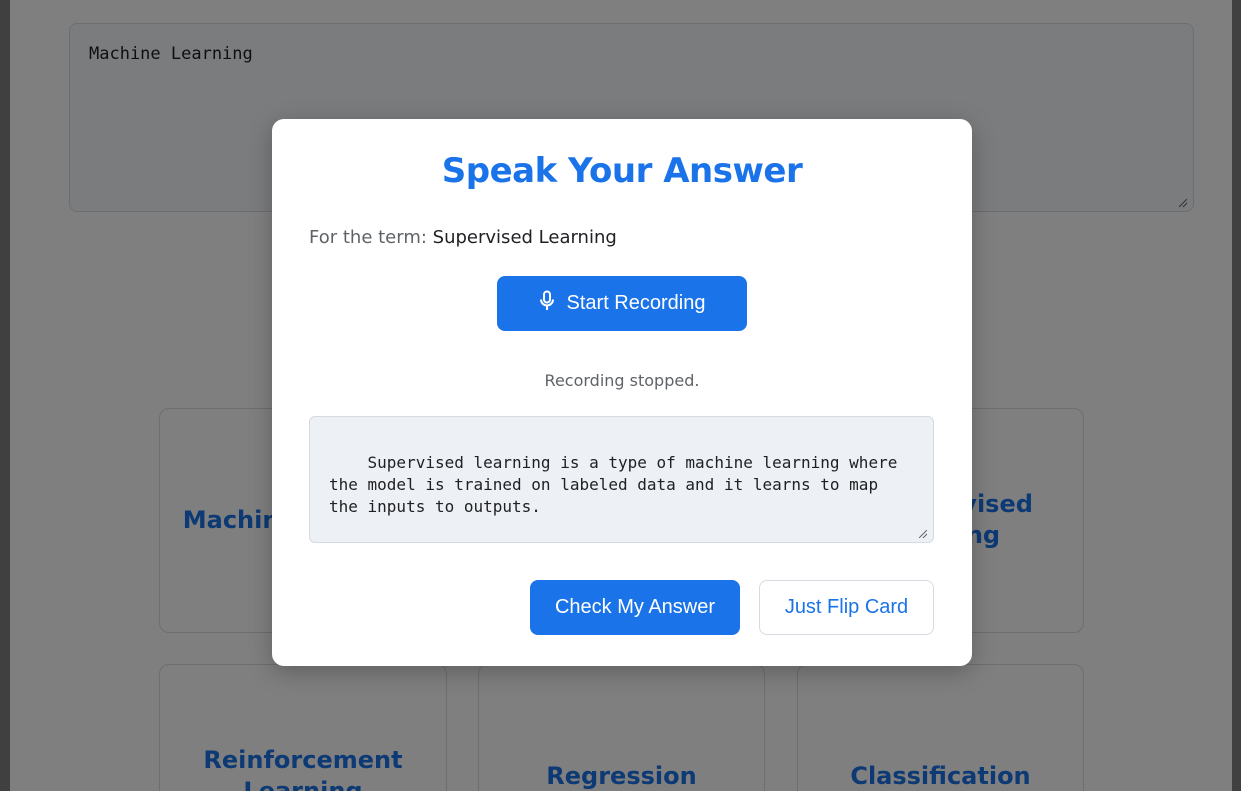  What do you see at coordinates (547, 304) in the screenshot?
I see `microphone-icon` at bounding box center [547, 304].